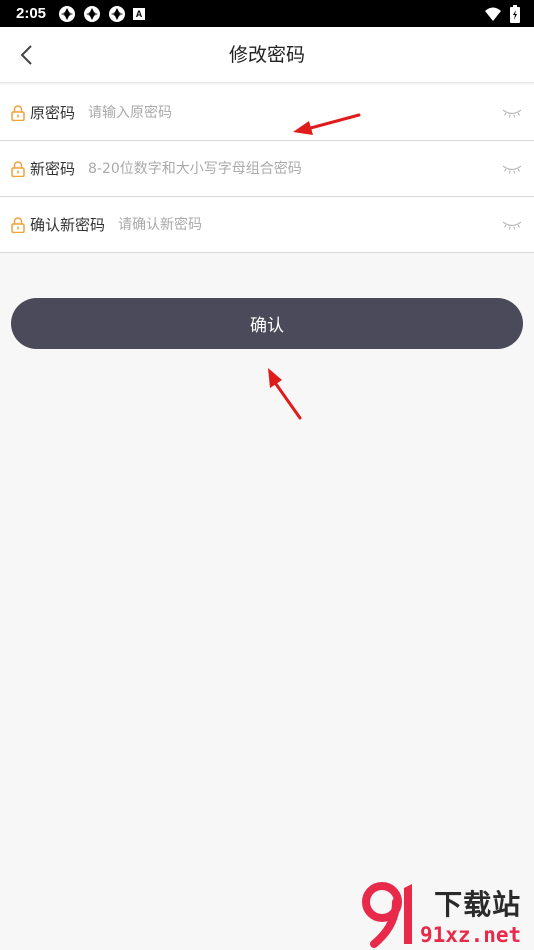  What do you see at coordinates (102, 14) in the screenshot?
I see `status-icons-left: A` at bounding box center [102, 14].